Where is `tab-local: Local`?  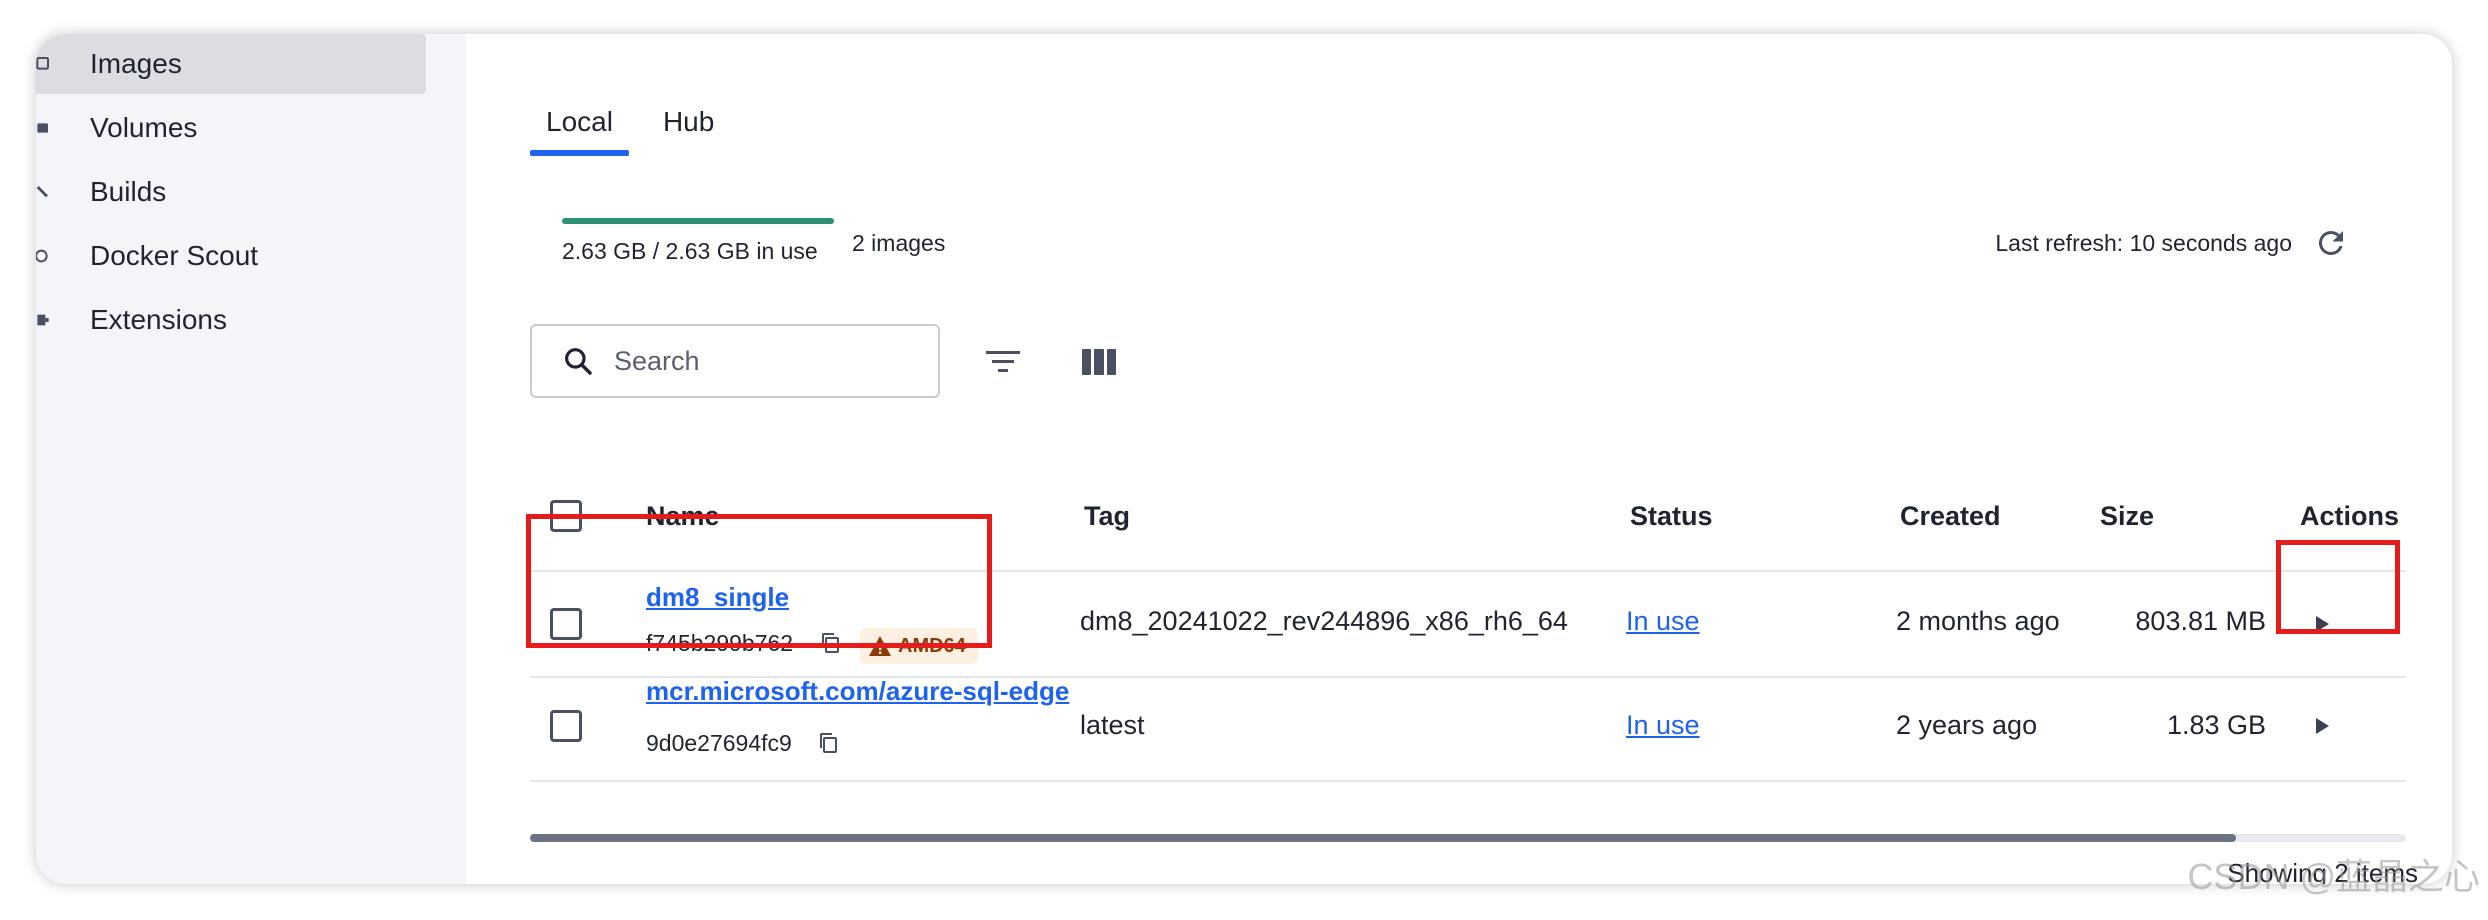
tab-local: Local is located at coordinates (579, 124).